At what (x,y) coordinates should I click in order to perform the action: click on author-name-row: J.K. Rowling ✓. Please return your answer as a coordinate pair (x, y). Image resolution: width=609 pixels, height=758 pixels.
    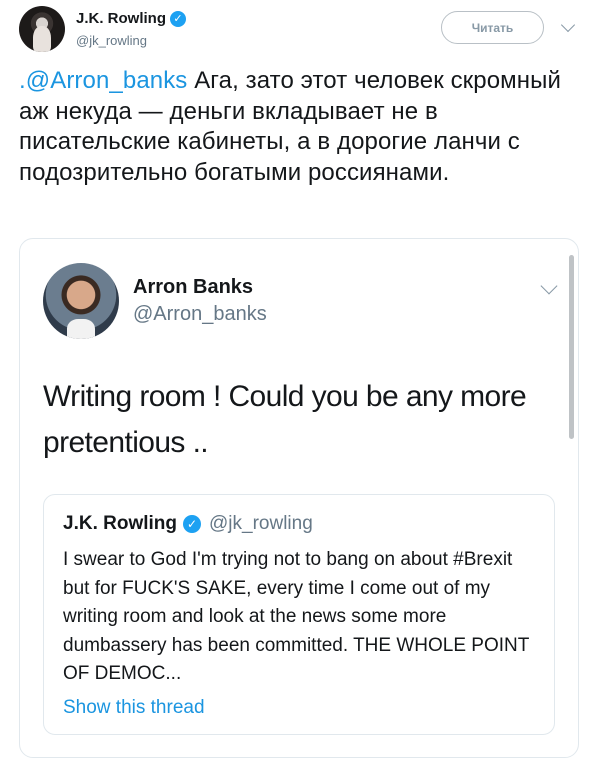
    Looking at the image, I should click on (131, 18).